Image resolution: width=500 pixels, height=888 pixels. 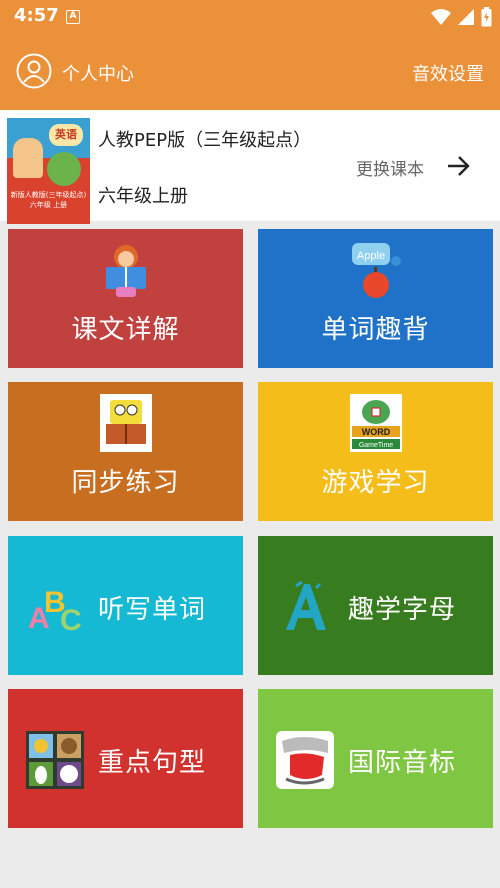 I want to click on tile-phonetics: 国际音标, so click(x=375, y=758).